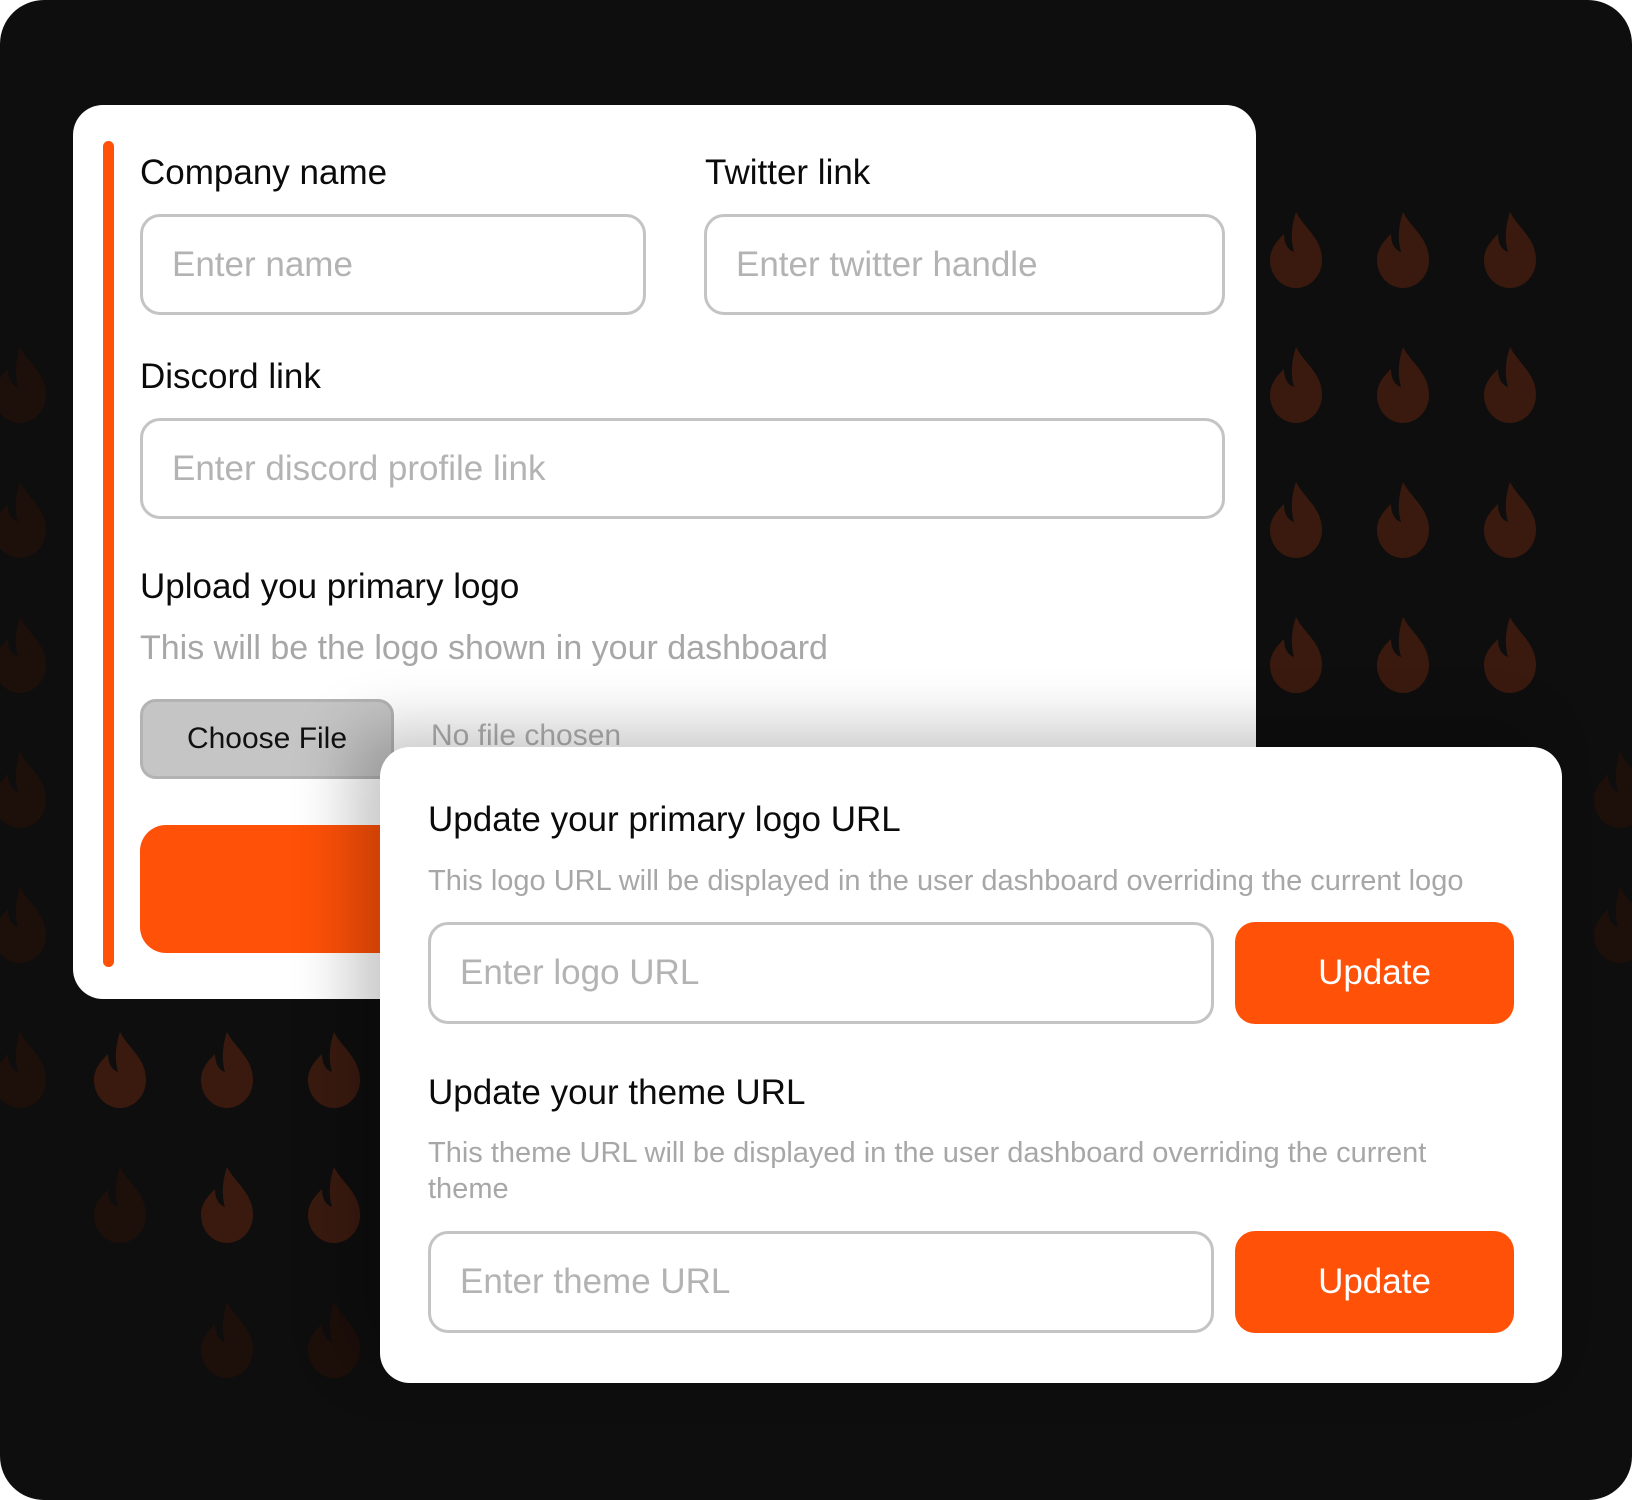 The image size is (1632, 1500). I want to click on accent-bar, so click(108, 554).